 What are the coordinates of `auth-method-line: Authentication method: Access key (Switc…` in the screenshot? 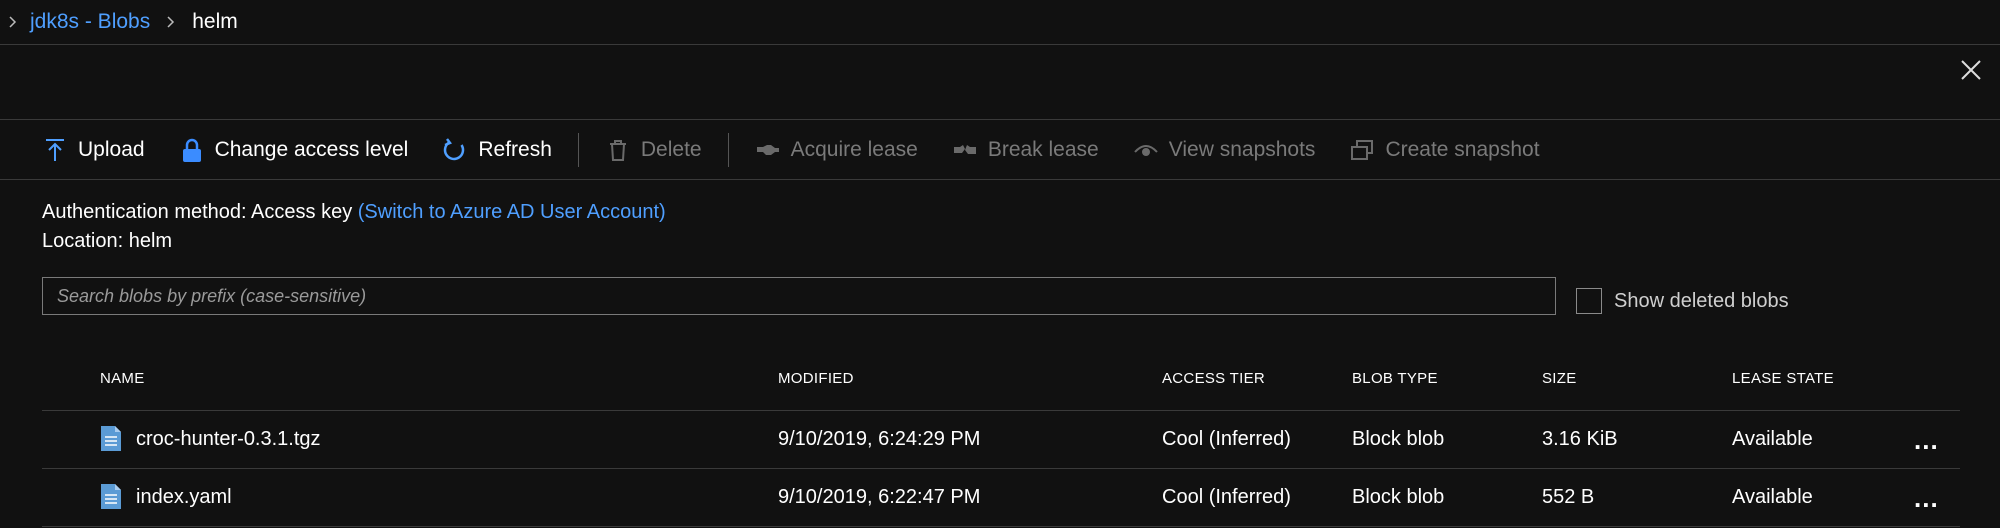 It's located at (354, 212).